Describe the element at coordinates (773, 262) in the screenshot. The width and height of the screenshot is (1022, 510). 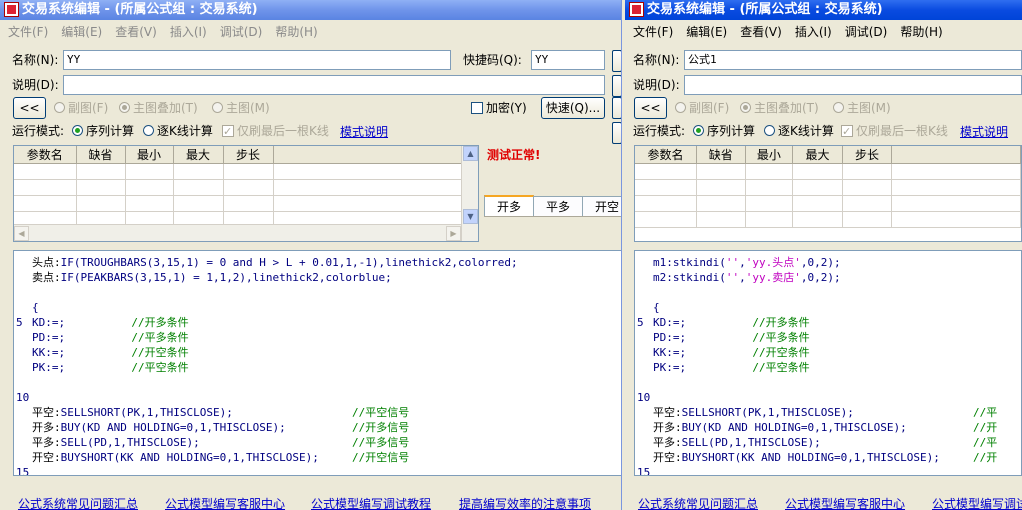
I see `code-token: 'yy.头点'` at that location.